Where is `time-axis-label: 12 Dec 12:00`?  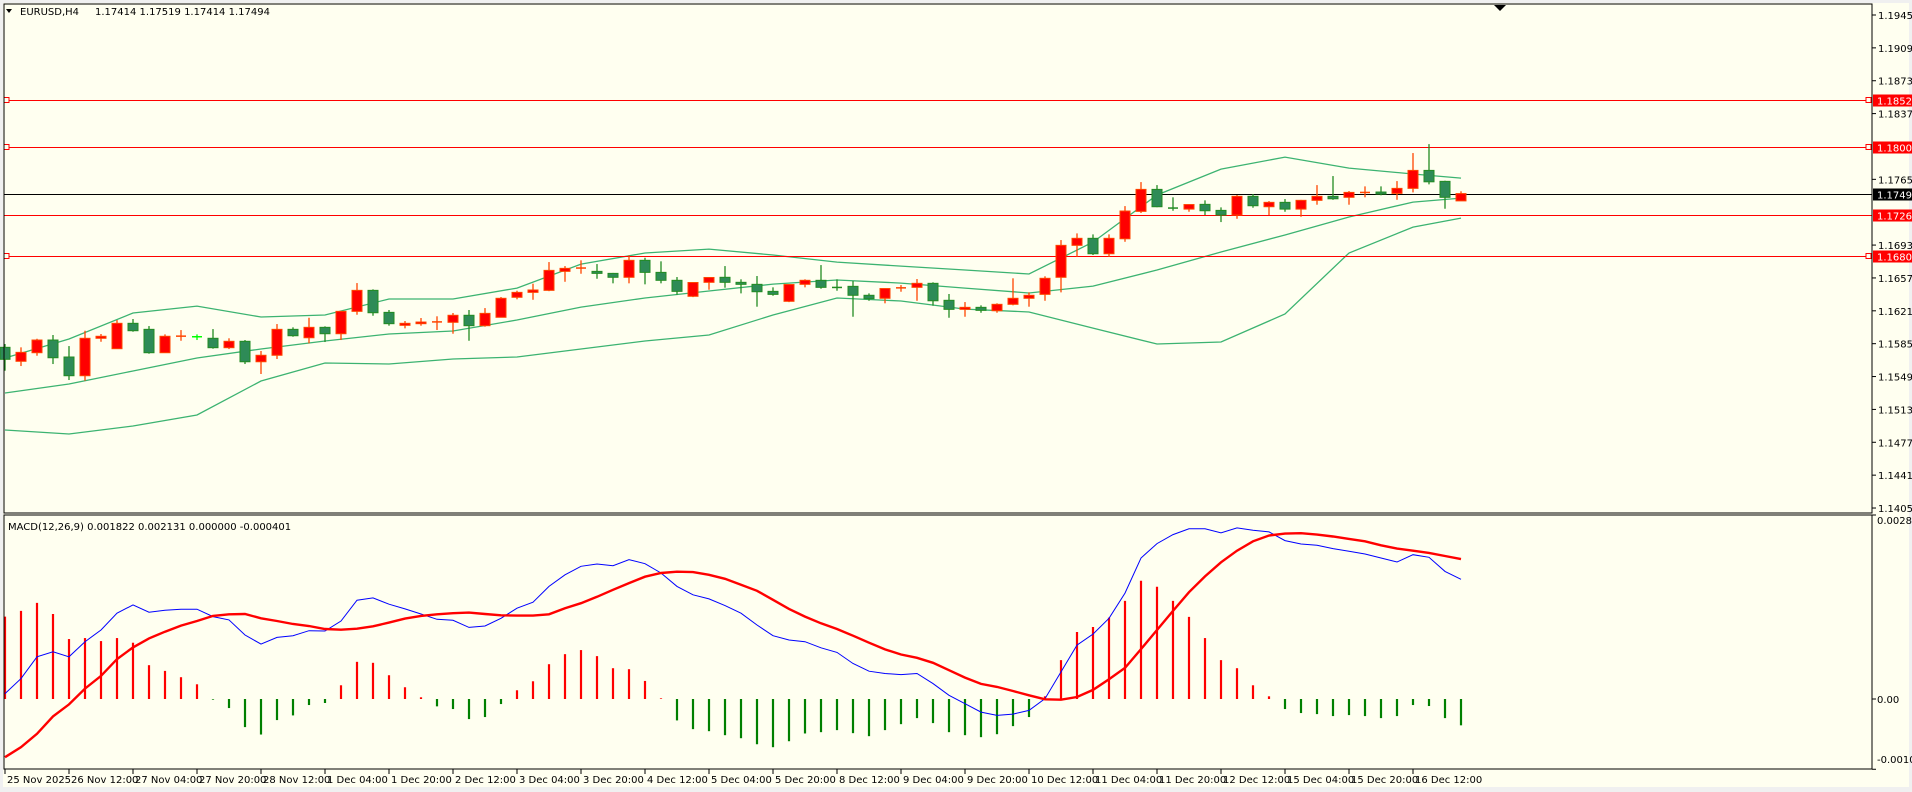 time-axis-label: 12 Dec 12:00 is located at coordinates (1256, 780).